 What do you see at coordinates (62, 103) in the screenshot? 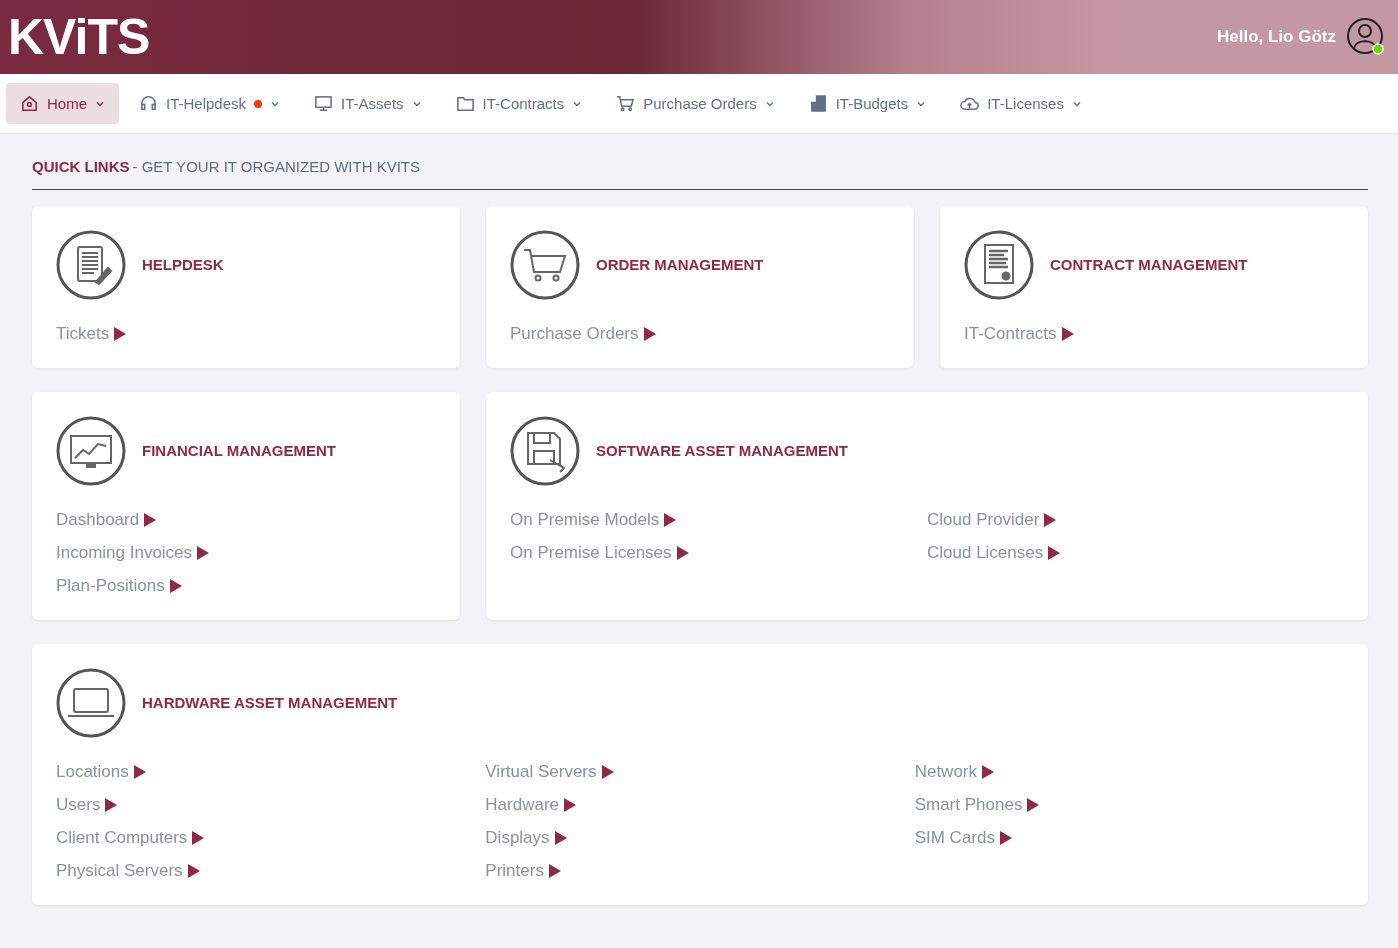
I see `nav-tab: Home` at bounding box center [62, 103].